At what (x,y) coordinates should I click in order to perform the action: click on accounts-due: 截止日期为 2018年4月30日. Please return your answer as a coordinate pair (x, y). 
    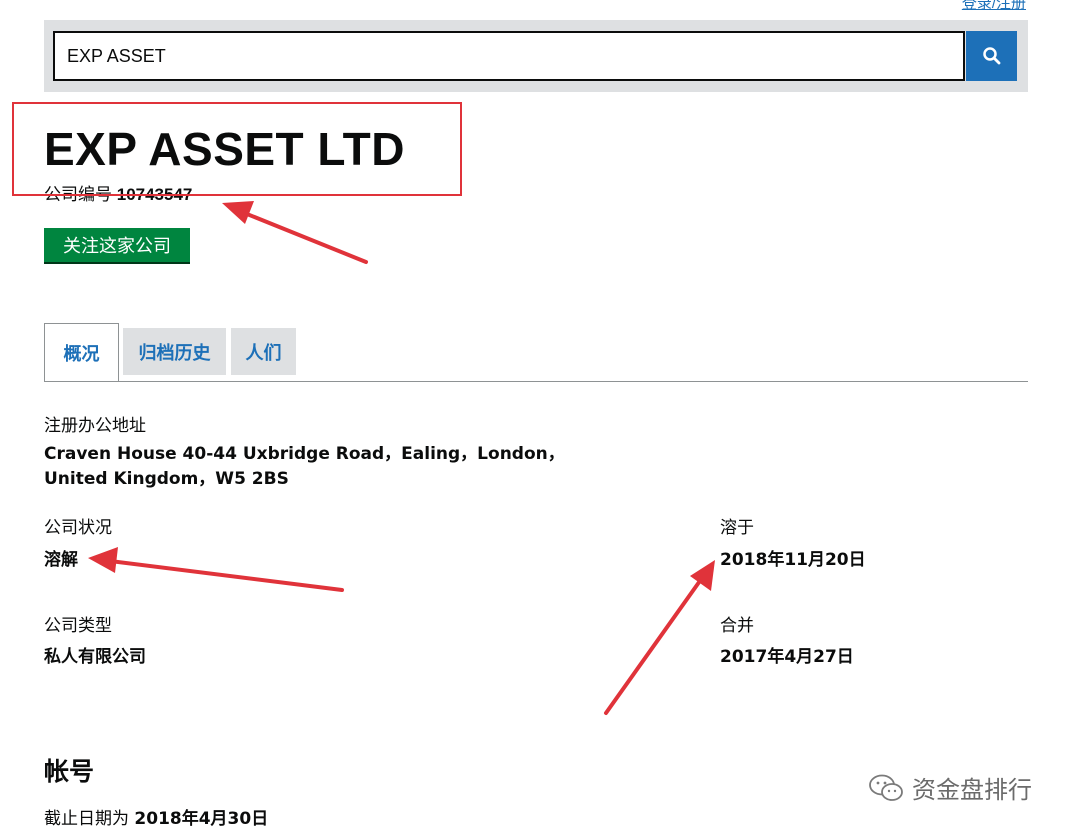
    Looking at the image, I should click on (156, 816).